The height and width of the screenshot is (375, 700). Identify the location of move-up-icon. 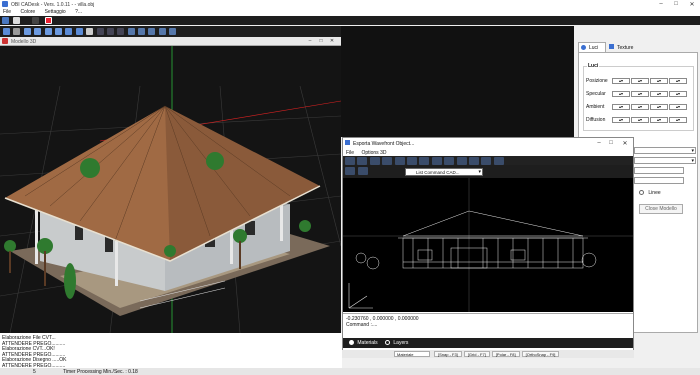
(152, 31).